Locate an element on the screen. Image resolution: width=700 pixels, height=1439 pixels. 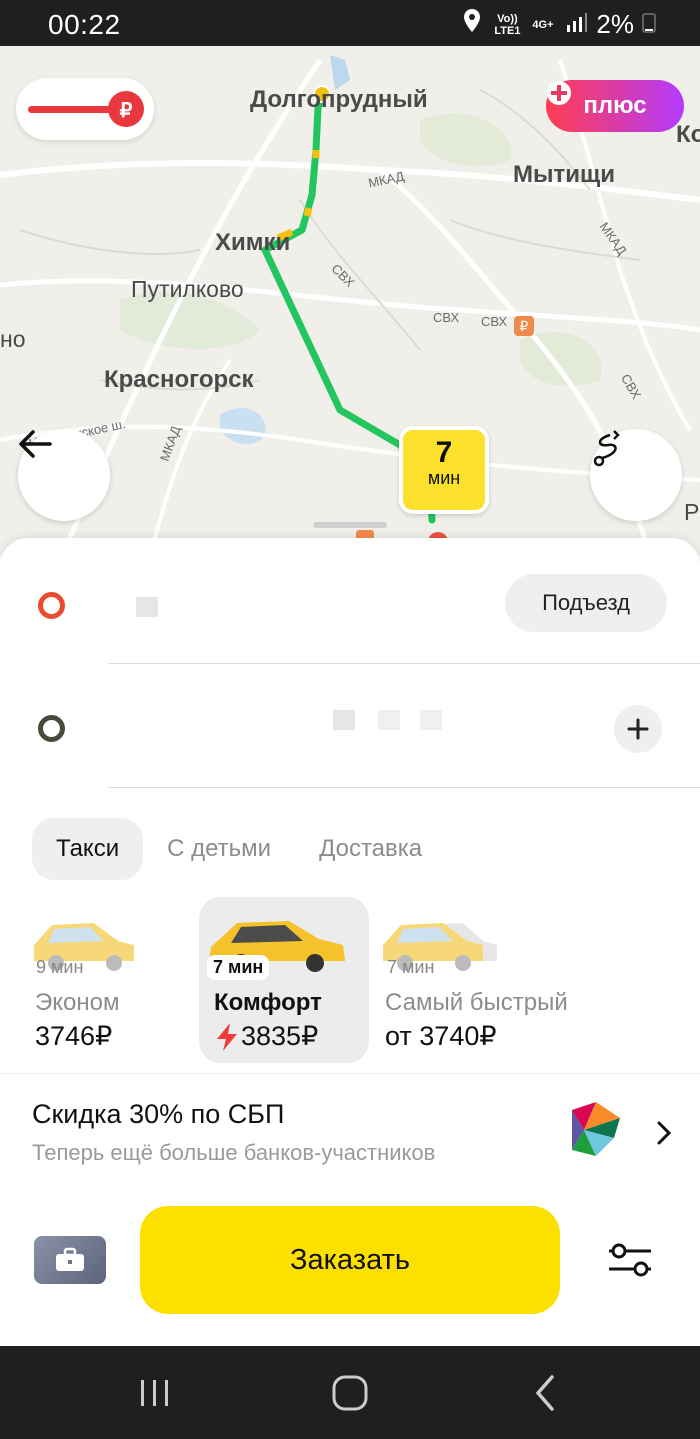
battery-text: 2% is located at coordinates (615, 24).